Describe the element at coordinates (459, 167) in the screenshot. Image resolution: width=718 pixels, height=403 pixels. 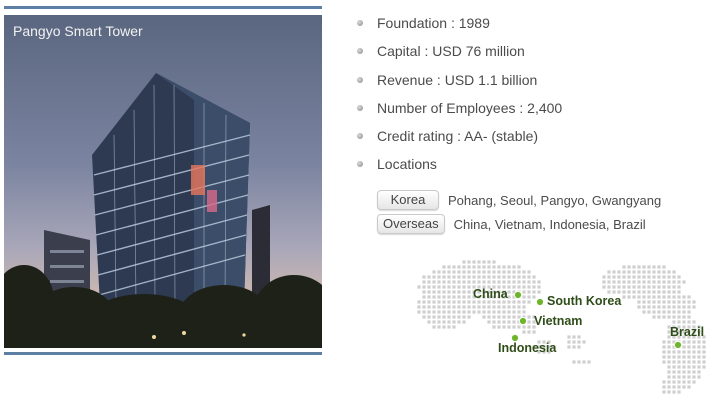
I see `fact-locations: Locations` at that location.